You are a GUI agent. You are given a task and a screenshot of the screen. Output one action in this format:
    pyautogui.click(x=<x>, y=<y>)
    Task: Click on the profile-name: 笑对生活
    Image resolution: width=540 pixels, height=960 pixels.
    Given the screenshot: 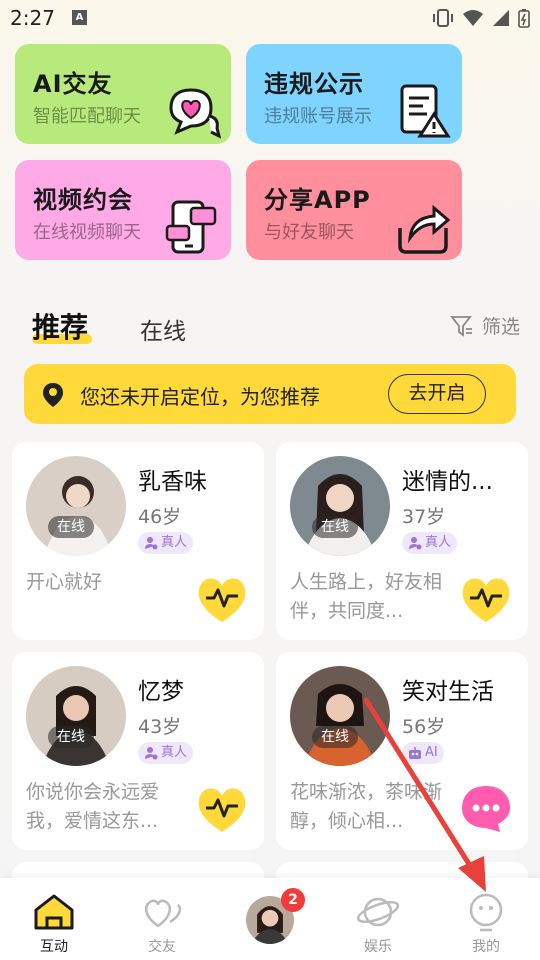 What is the action you would take?
    pyautogui.click(x=448, y=692)
    